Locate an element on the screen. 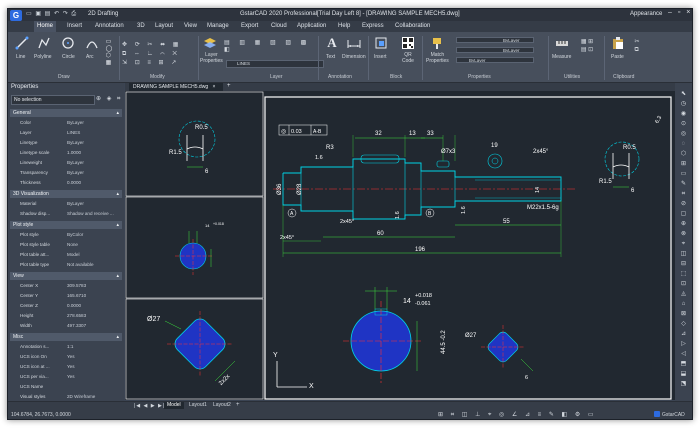 This screenshot has height=435, width=700. view-tools-icons: ⬉ ◷ ◉ ⊙ ◎ ◌ ⬡ ⊞ ▭ ✎ ⌗ ⊘ ▢ ⊕ ⊗ ⌖ ◫ ⊟ ⬚ ⊡ ◬ ⌂ ⊠ ◇ ⊿ ▷ ◁ ⬒ ⬓ ⬔ is located at coordinates (683, 239).